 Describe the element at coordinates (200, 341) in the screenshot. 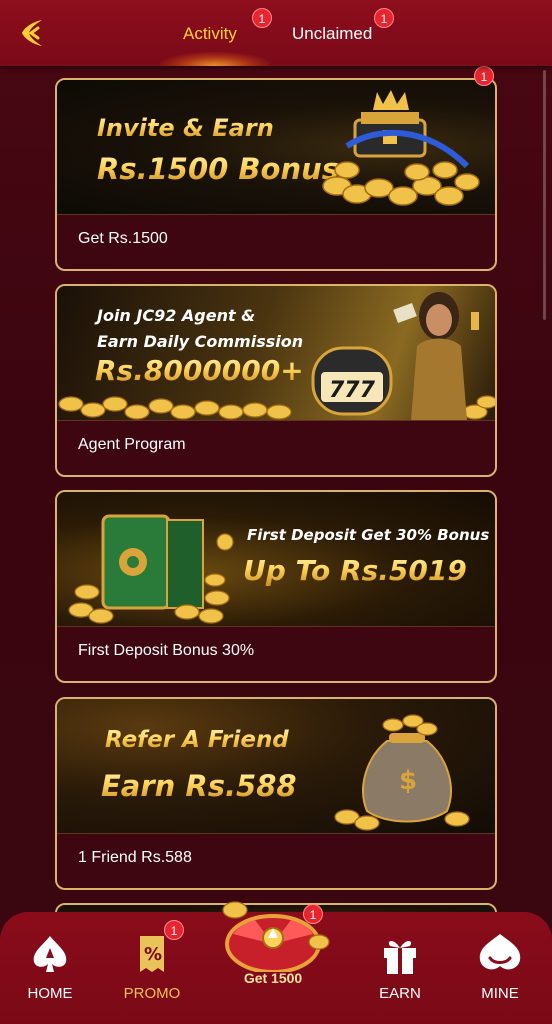

I see `banner-subline: Earn Daily Commission` at that location.